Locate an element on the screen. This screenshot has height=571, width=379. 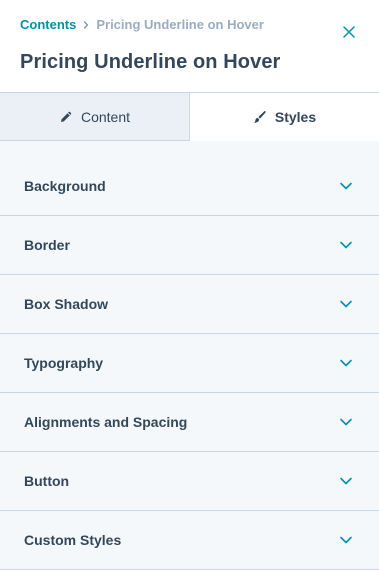
brush-icon is located at coordinates (260, 117).